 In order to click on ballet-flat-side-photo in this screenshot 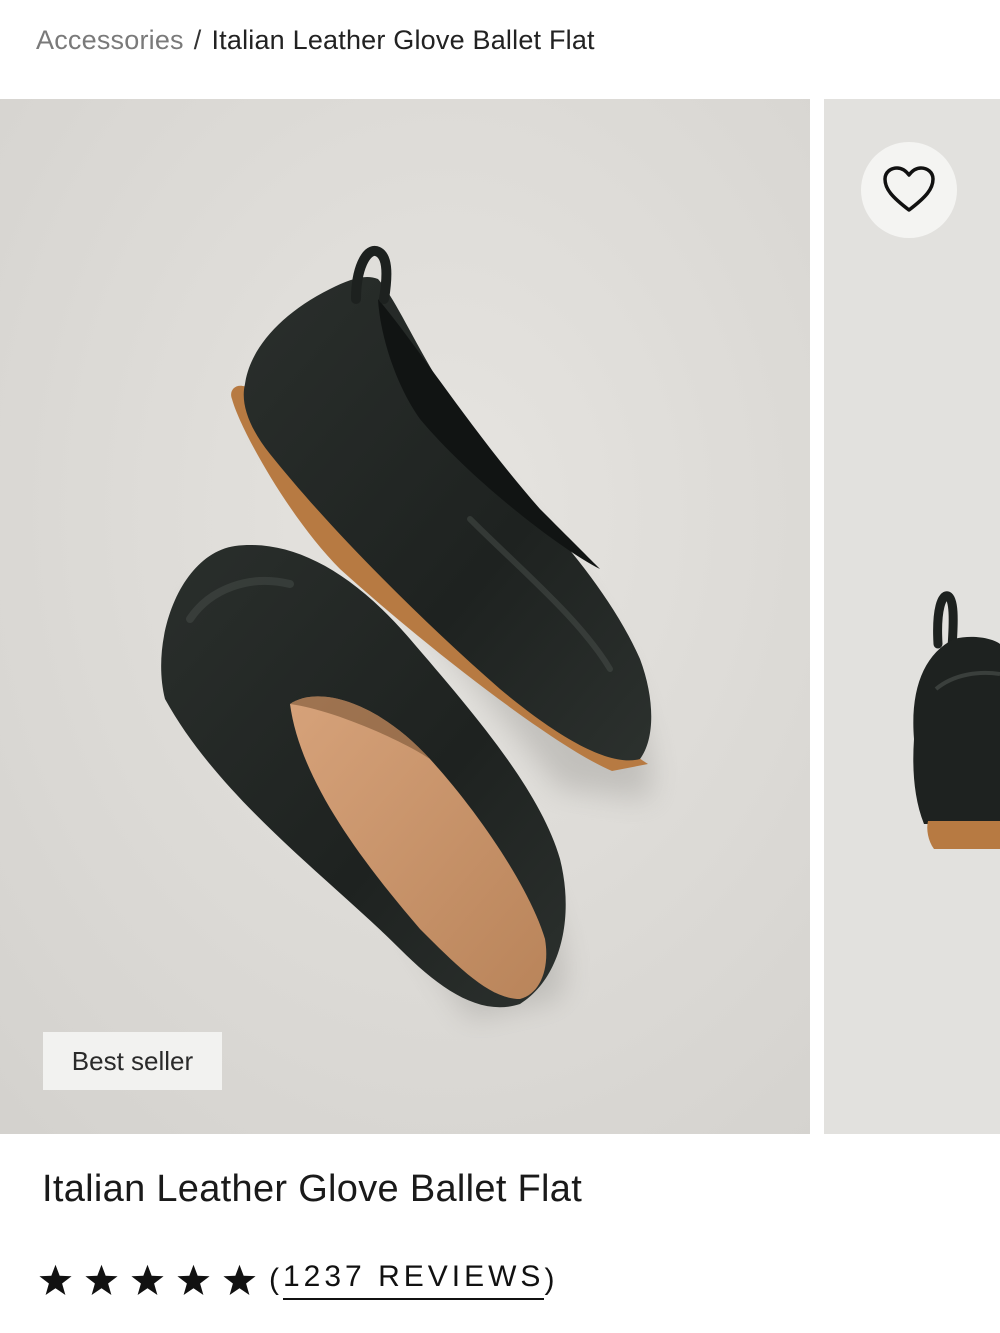, I will do `click(912, 616)`.